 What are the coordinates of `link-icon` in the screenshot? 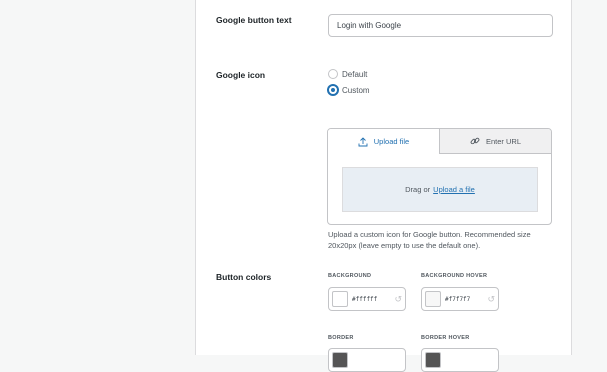 It's located at (475, 141).